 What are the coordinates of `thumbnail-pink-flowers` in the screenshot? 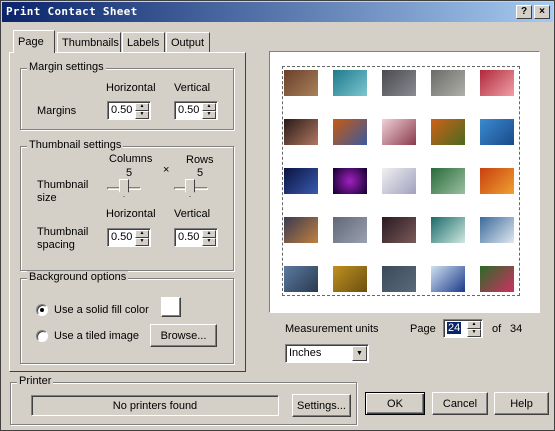 It's located at (497, 279).